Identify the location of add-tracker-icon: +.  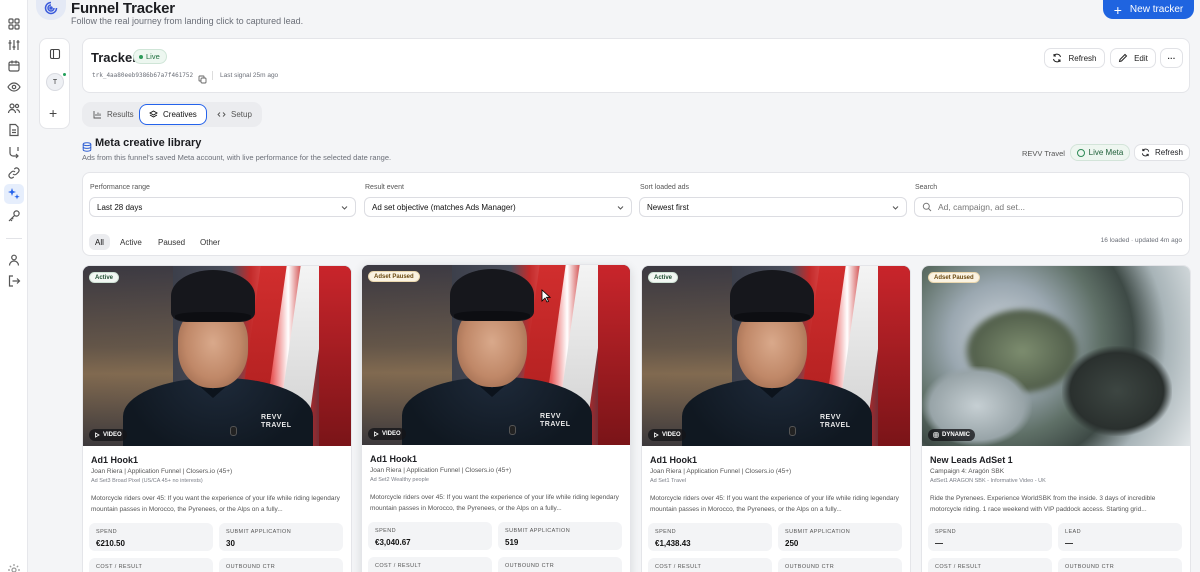
(53, 113).